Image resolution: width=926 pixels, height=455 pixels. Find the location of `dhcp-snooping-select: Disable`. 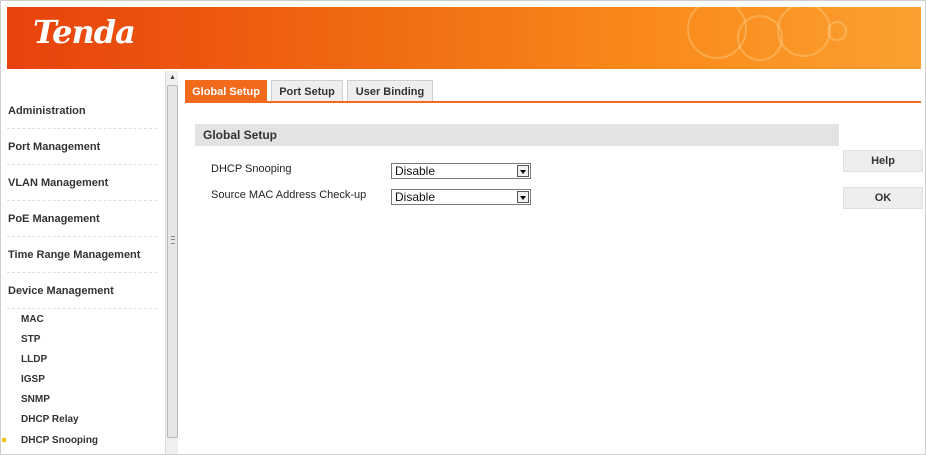

dhcp-snooping-select: Disable is located at coordinates (461, 171).